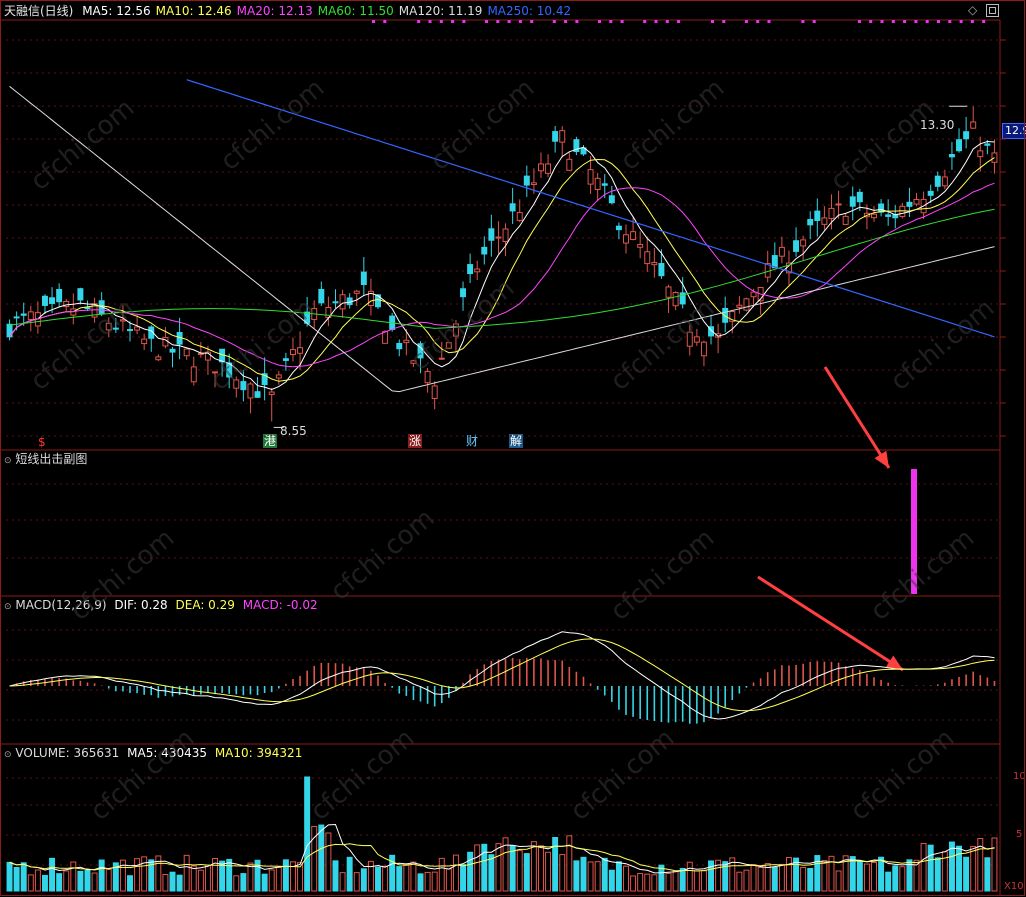 Image resolution: width=1026 pixels, height=897 pixels. I want to click on macd-dif-line, so click(502, 675).